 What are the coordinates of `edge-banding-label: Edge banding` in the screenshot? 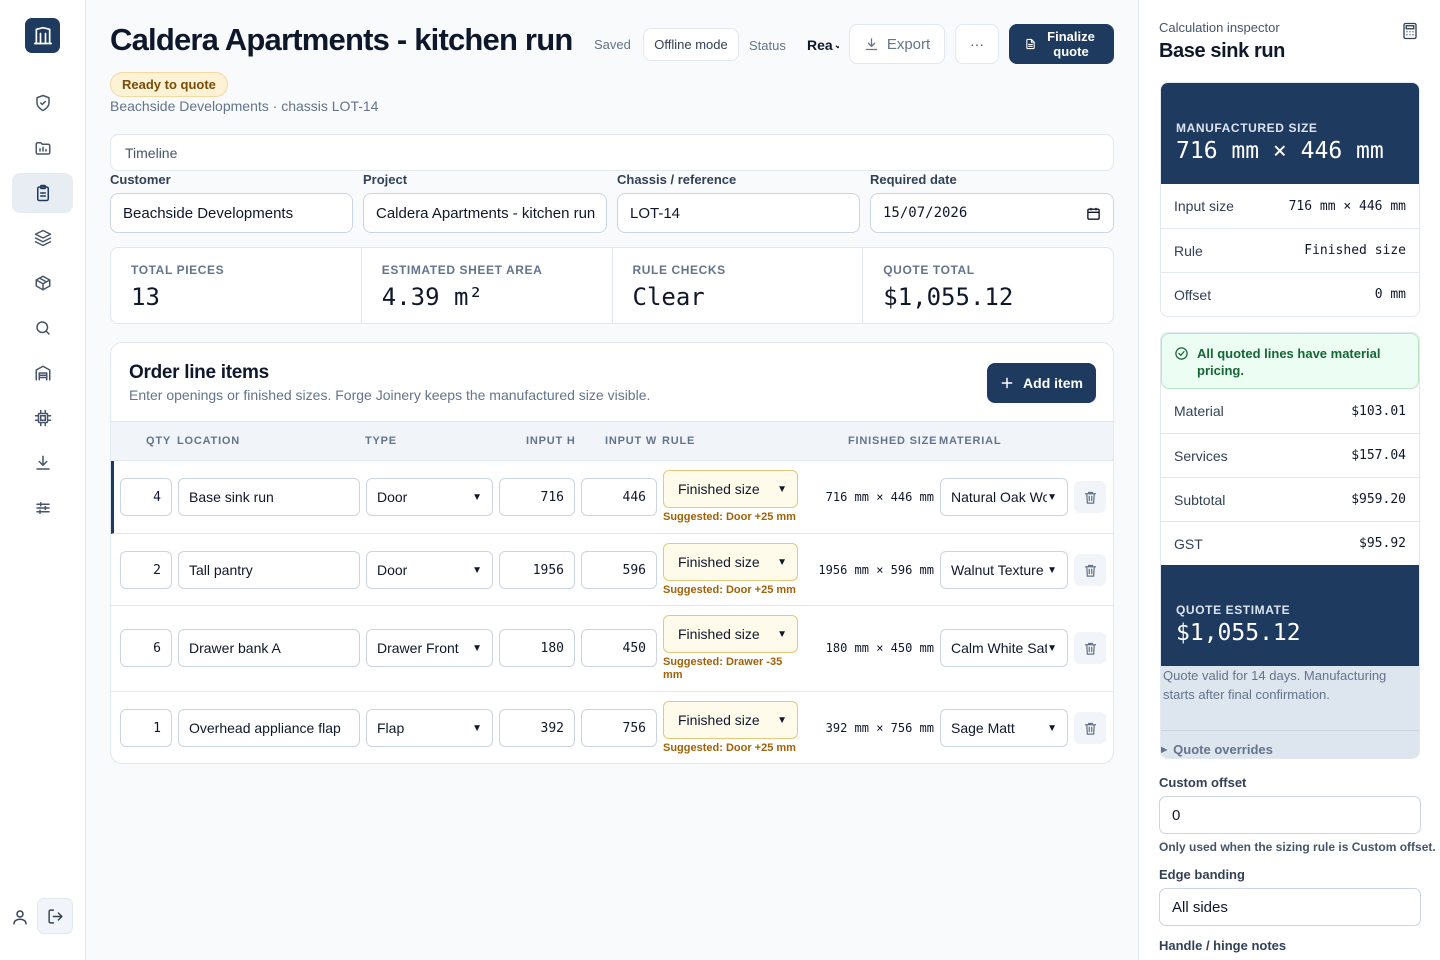 It's located at (1202, 874).